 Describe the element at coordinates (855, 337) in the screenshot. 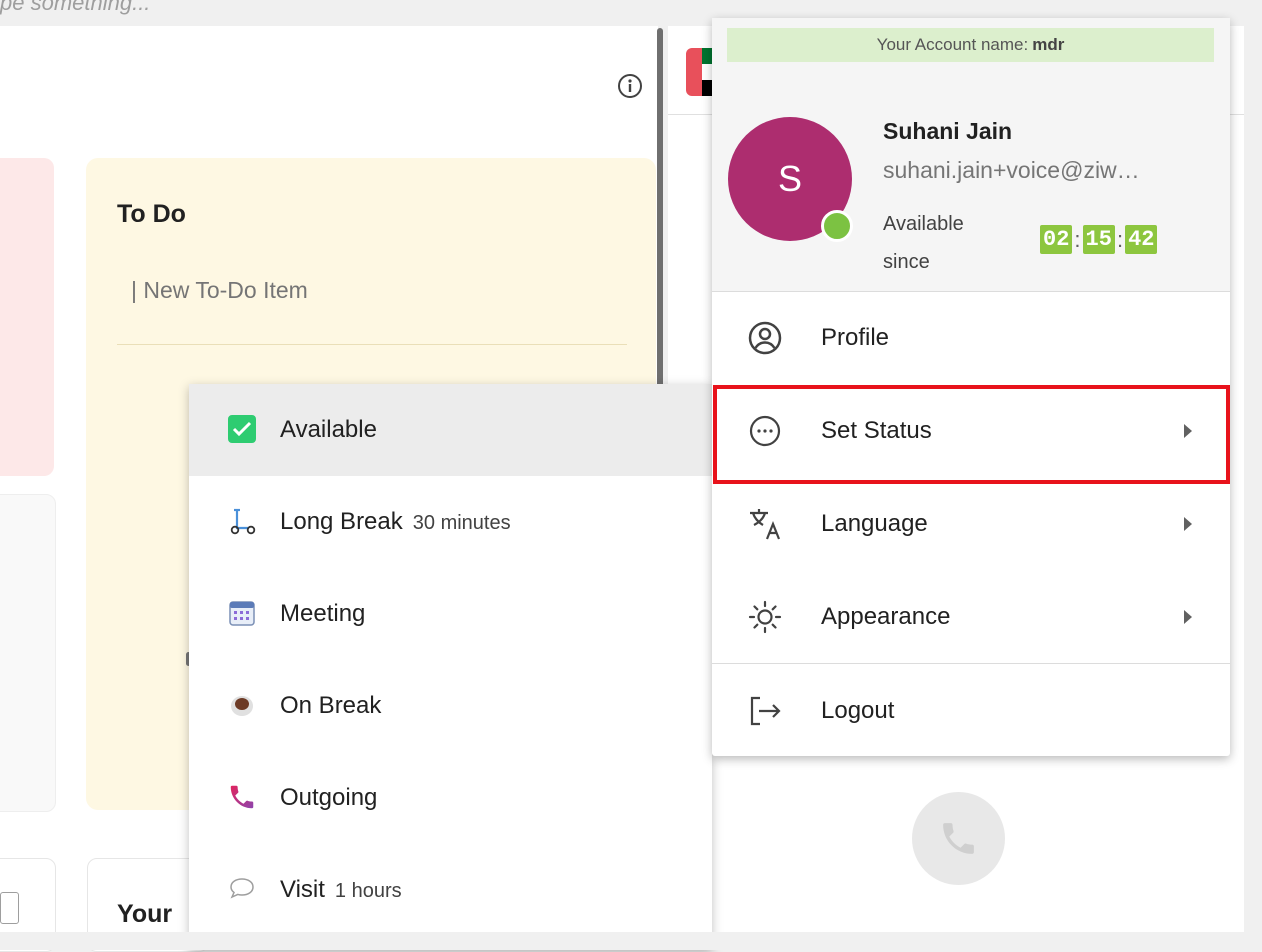

I see `menu-label: Profile` at that location.